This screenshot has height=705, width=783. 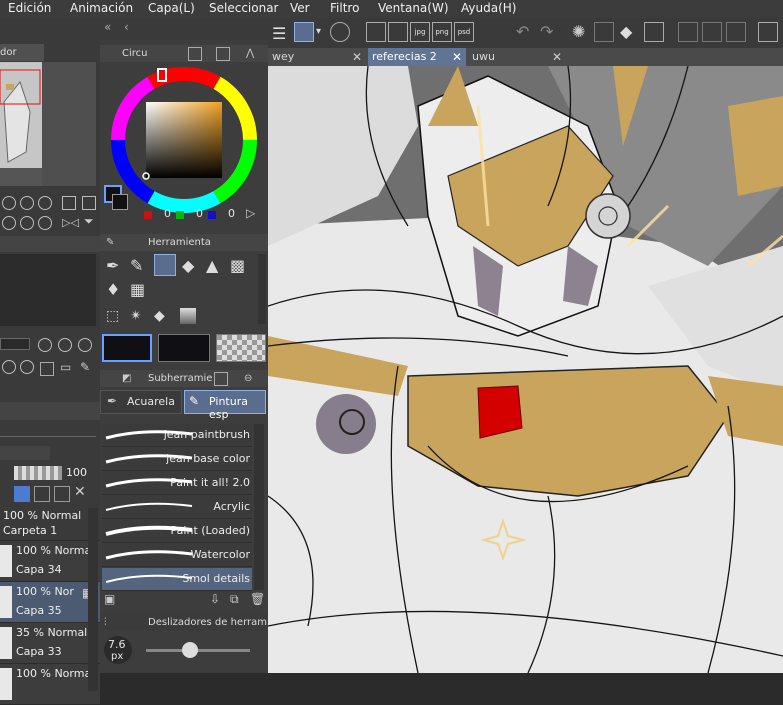 I want to click on export-png-icon: png, so click(x=442, y=32).